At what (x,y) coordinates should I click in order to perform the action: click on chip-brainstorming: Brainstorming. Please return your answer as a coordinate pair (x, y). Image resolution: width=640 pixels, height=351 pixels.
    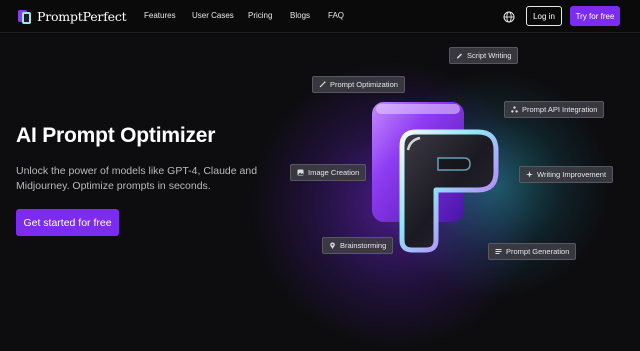
    Looking at the image, I should click on (358, 245).